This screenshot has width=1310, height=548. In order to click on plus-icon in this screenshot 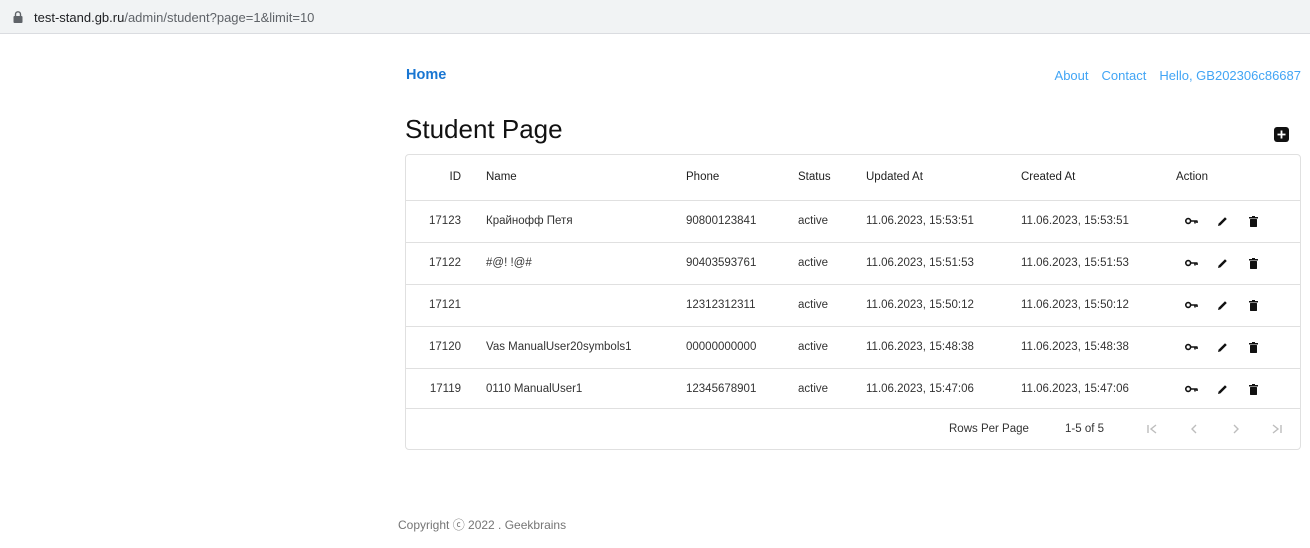, I will do `click(1281, 134)`.